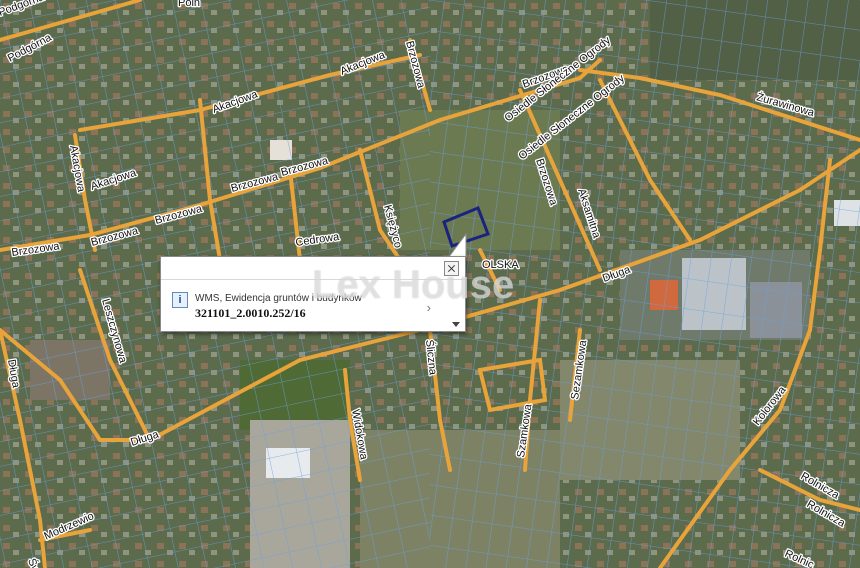  Describe the element at coordinates (429, 307) in the screenshot. I see `chevron-right-icon: ›` at that location.